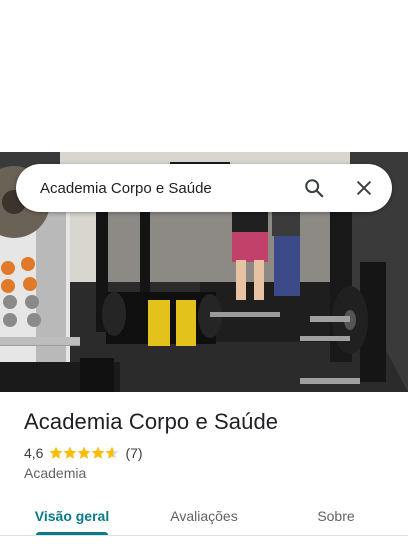 The height and width of the screenshot is (544, 408). I want to click on tab-about: Sobre, so click(336, 515).